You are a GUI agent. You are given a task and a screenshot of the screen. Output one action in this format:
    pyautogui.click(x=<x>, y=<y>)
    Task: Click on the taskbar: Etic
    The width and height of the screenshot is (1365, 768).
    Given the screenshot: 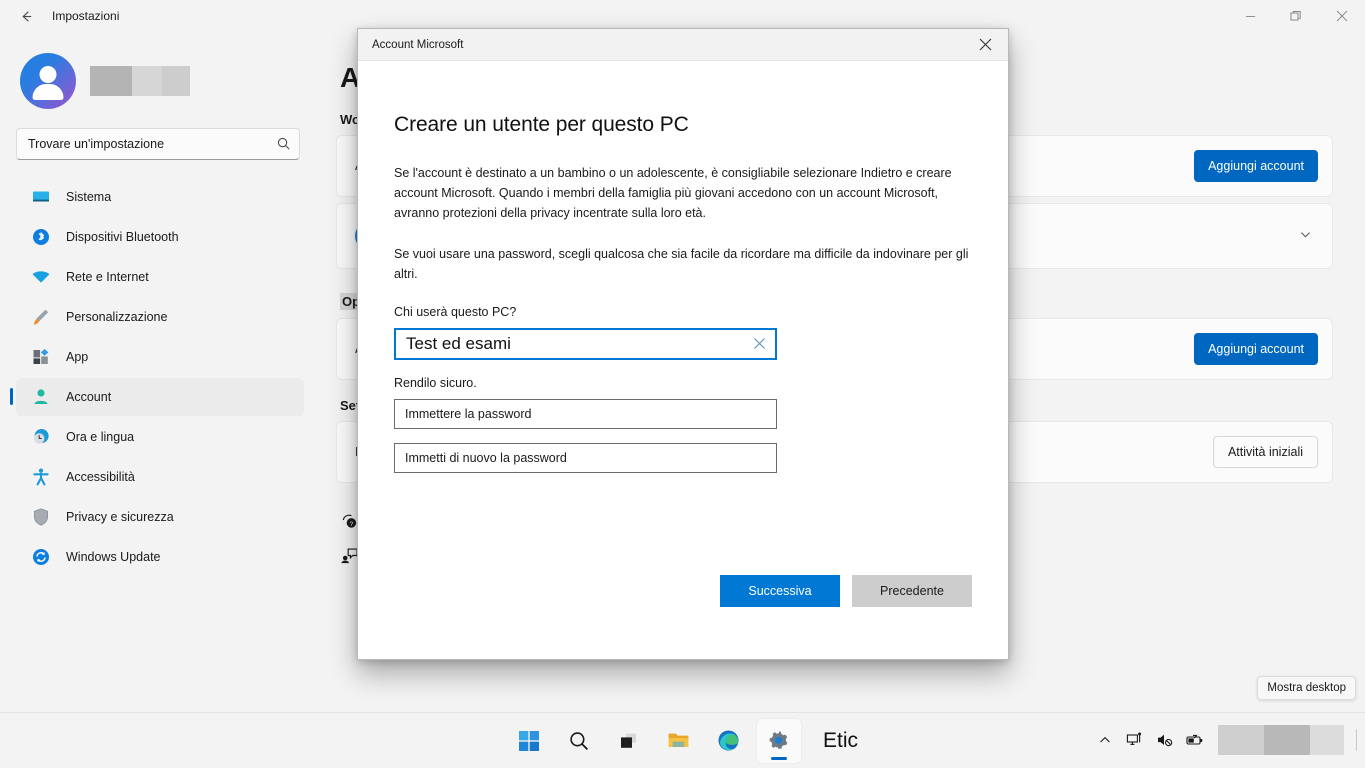 What is the action you would take?
    pyautogui.click(x=682, y=740)
    